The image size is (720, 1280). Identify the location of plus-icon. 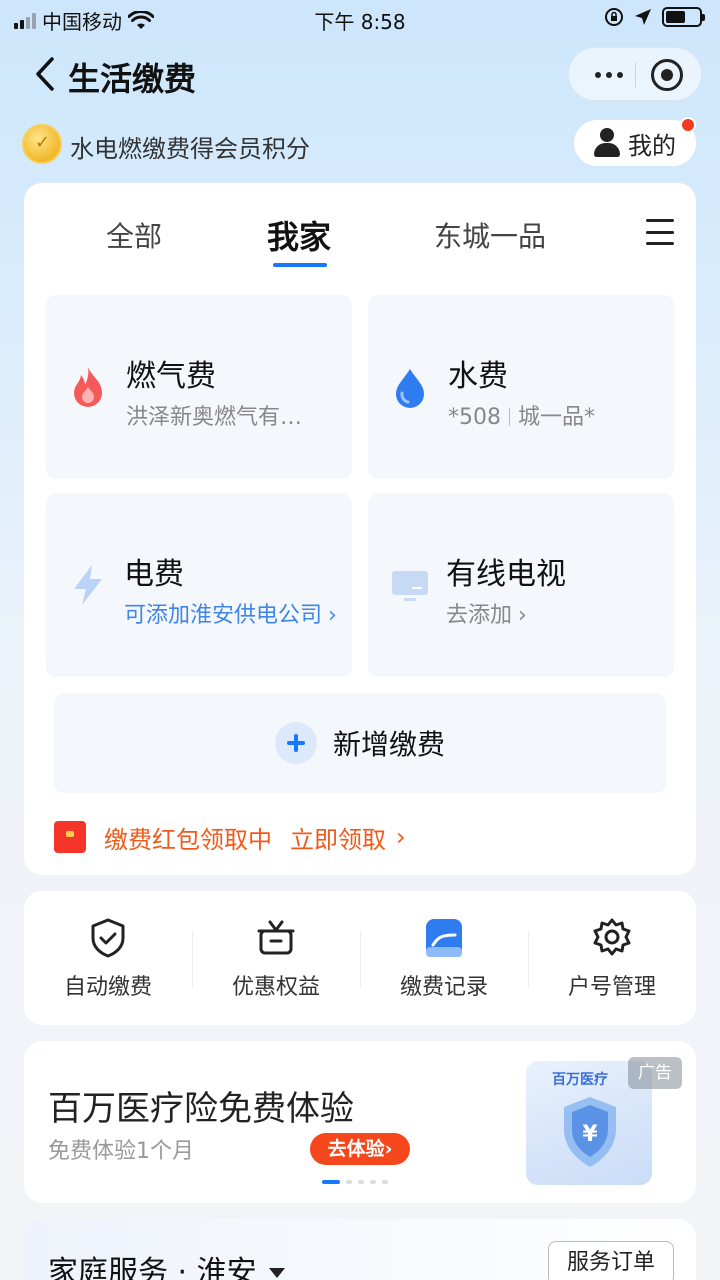
(295, 743).